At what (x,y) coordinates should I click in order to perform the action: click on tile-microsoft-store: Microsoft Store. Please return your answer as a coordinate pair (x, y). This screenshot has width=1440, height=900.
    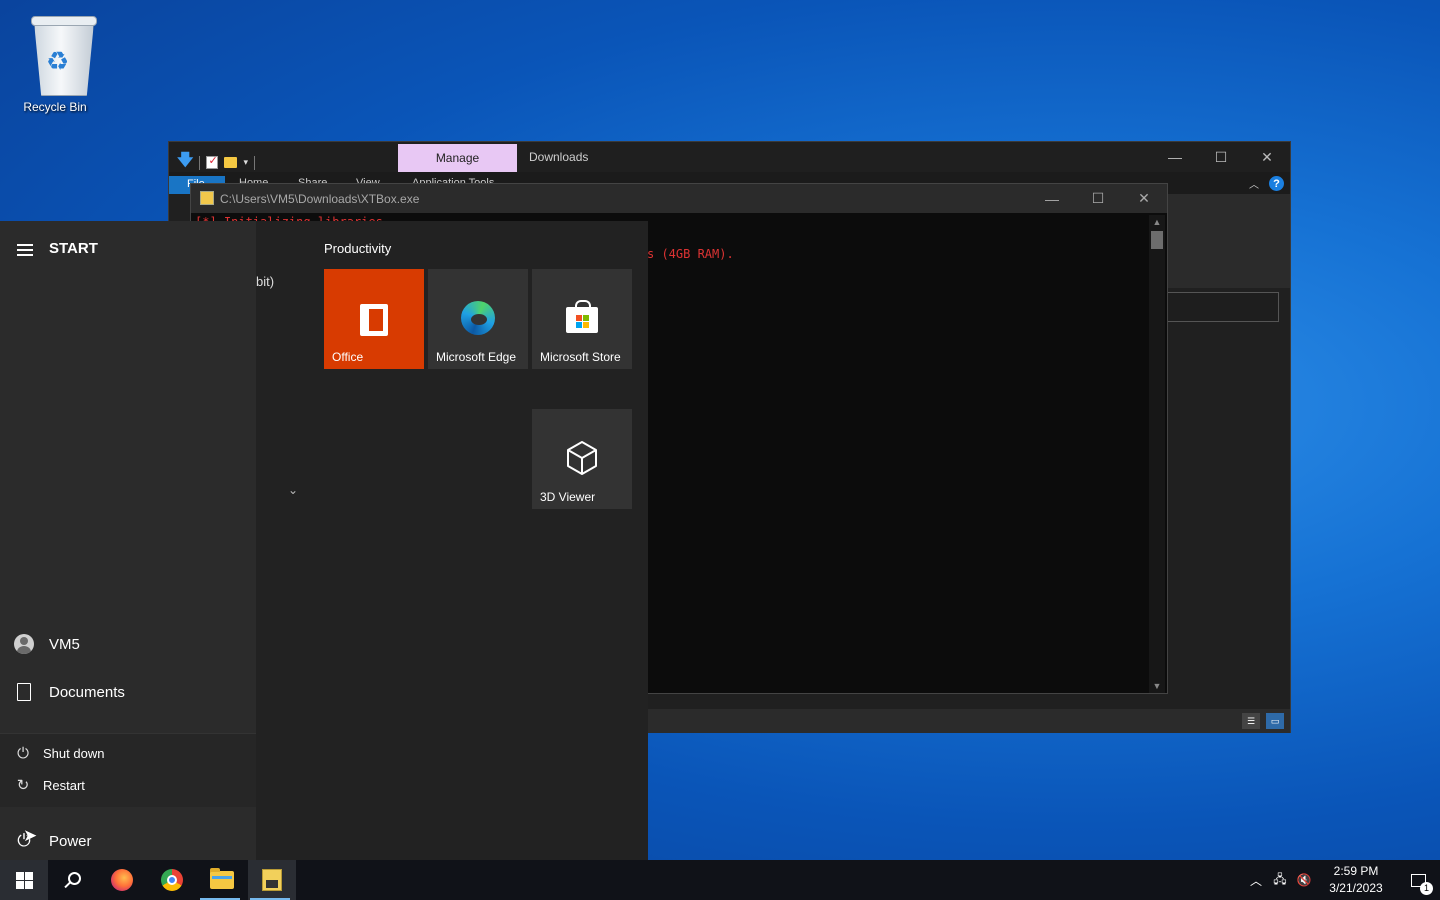
    Looking at the image, I should click on (582, 319).